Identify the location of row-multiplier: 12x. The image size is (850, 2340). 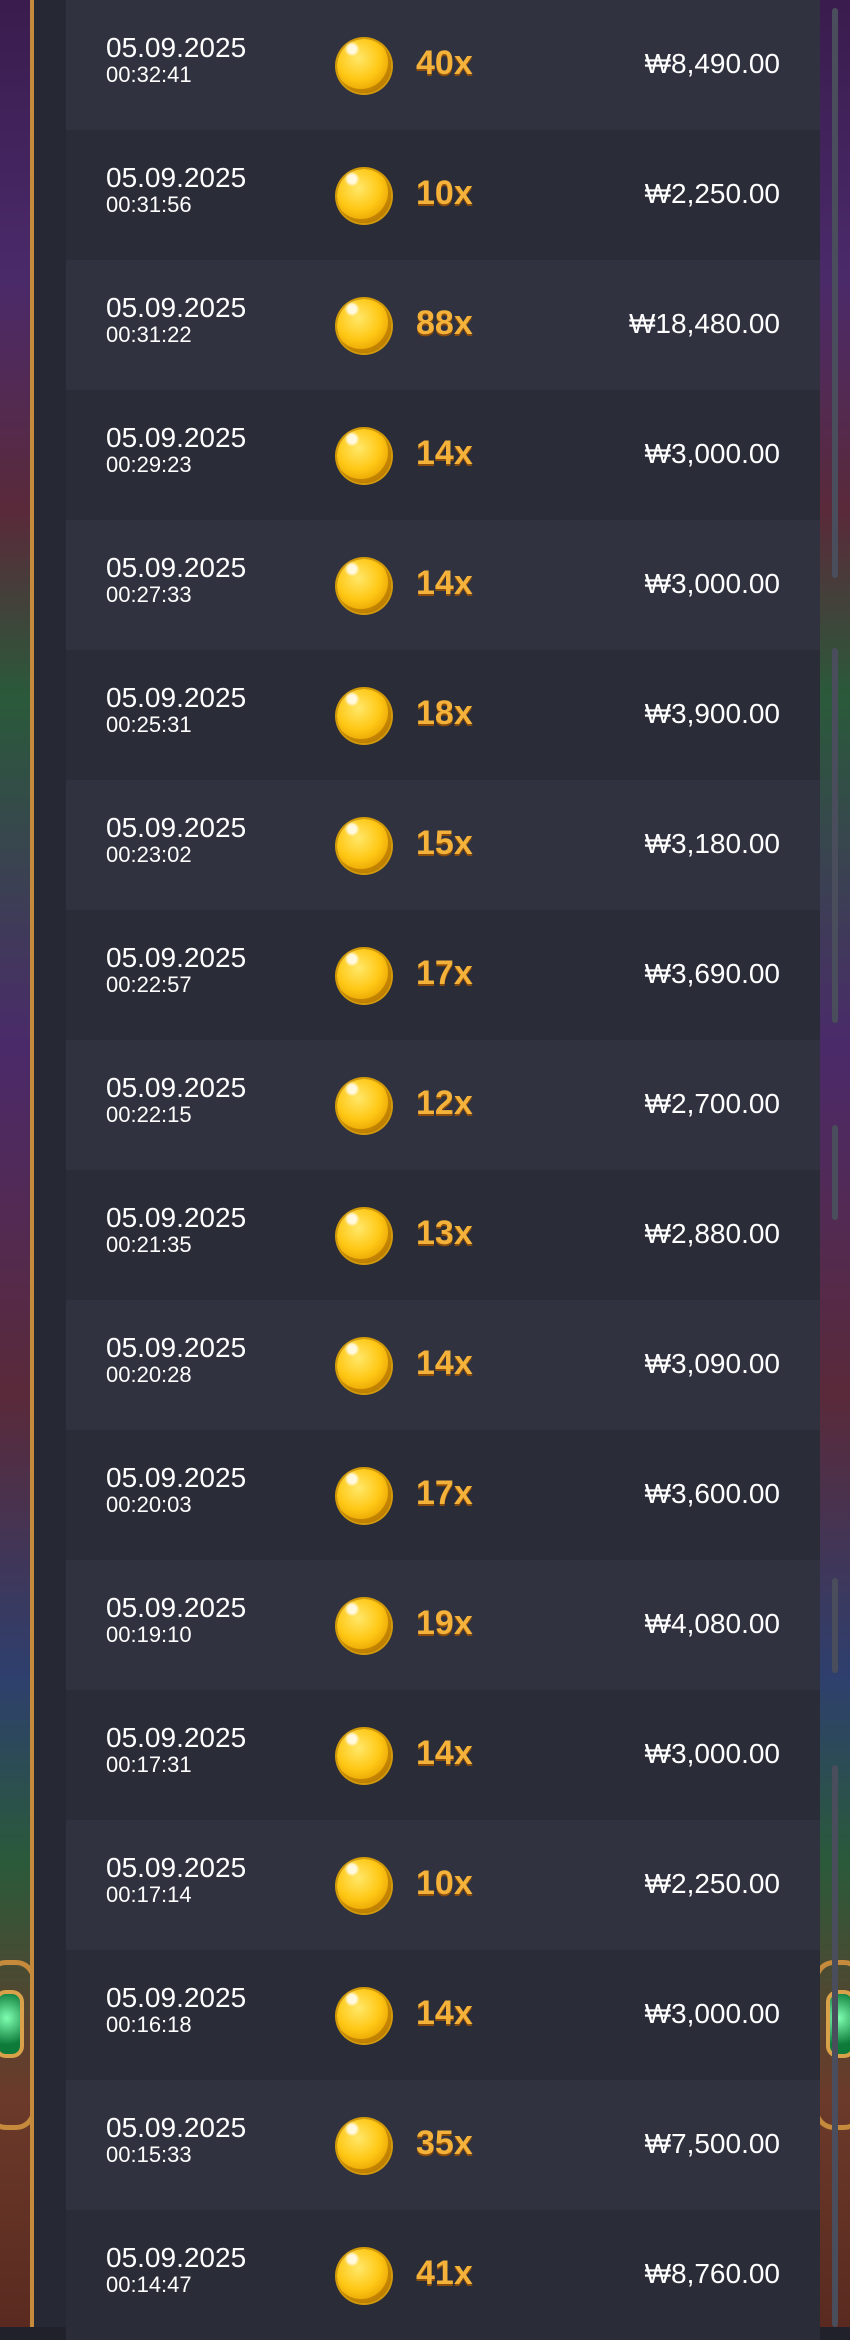
(444, 1103).